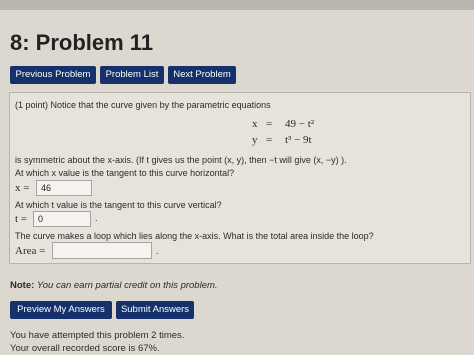  Describe the element at coordinates (202, 75) in the screenshot. I see `next-problem-button: Next Problem` at that location.